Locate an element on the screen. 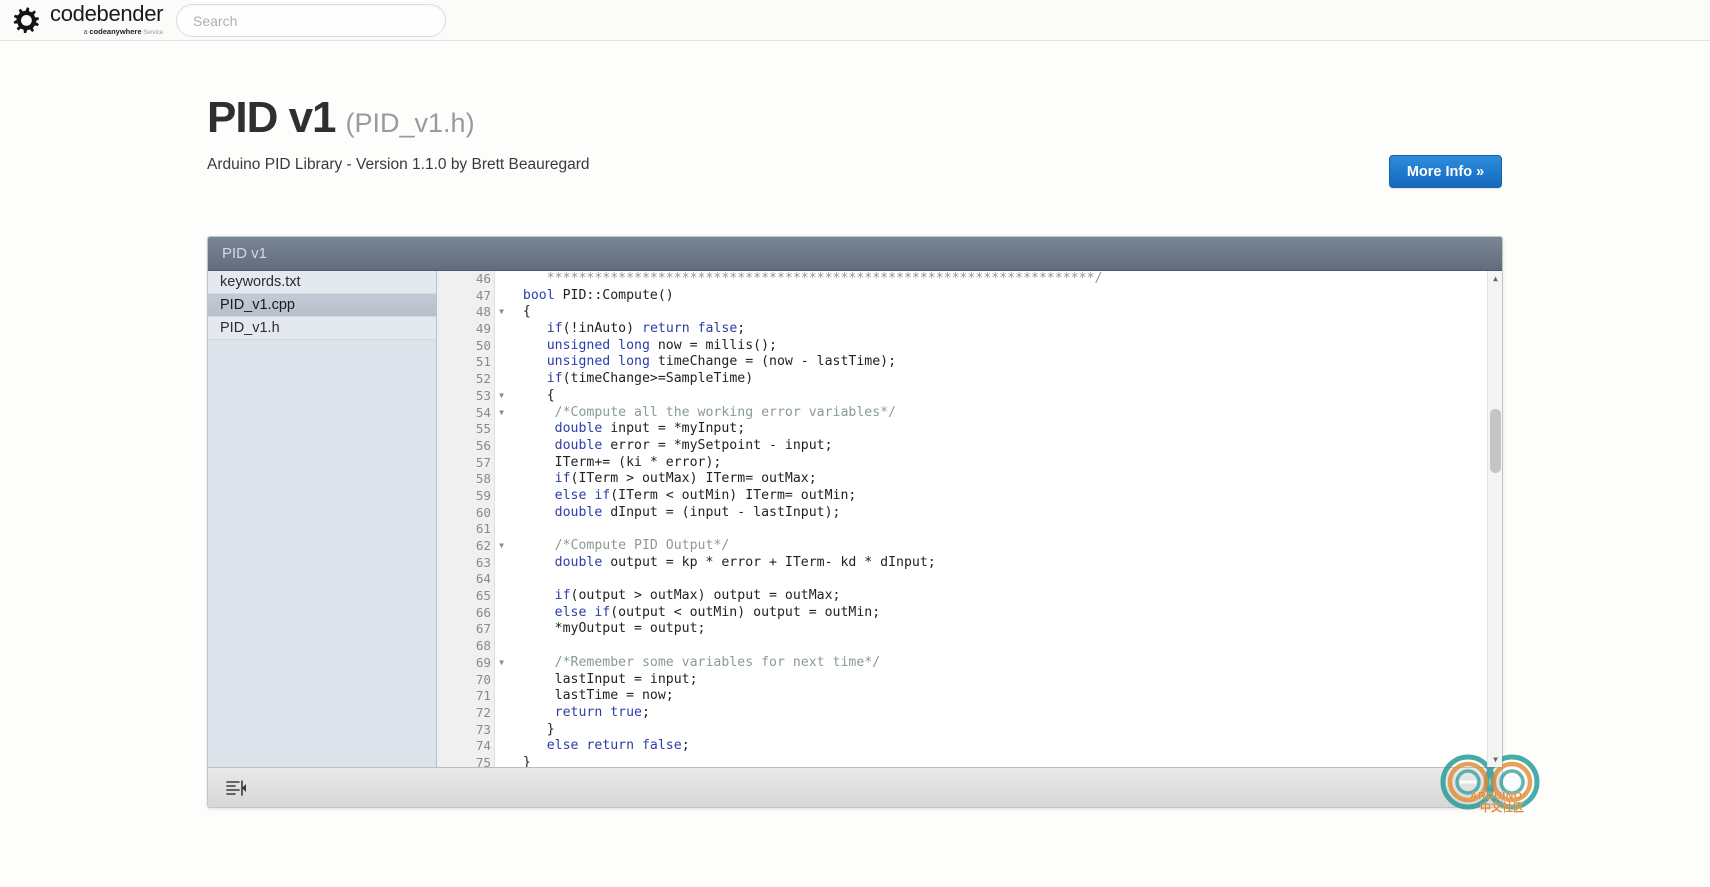  indent-lines-icon is located at coordinates (237, 788).